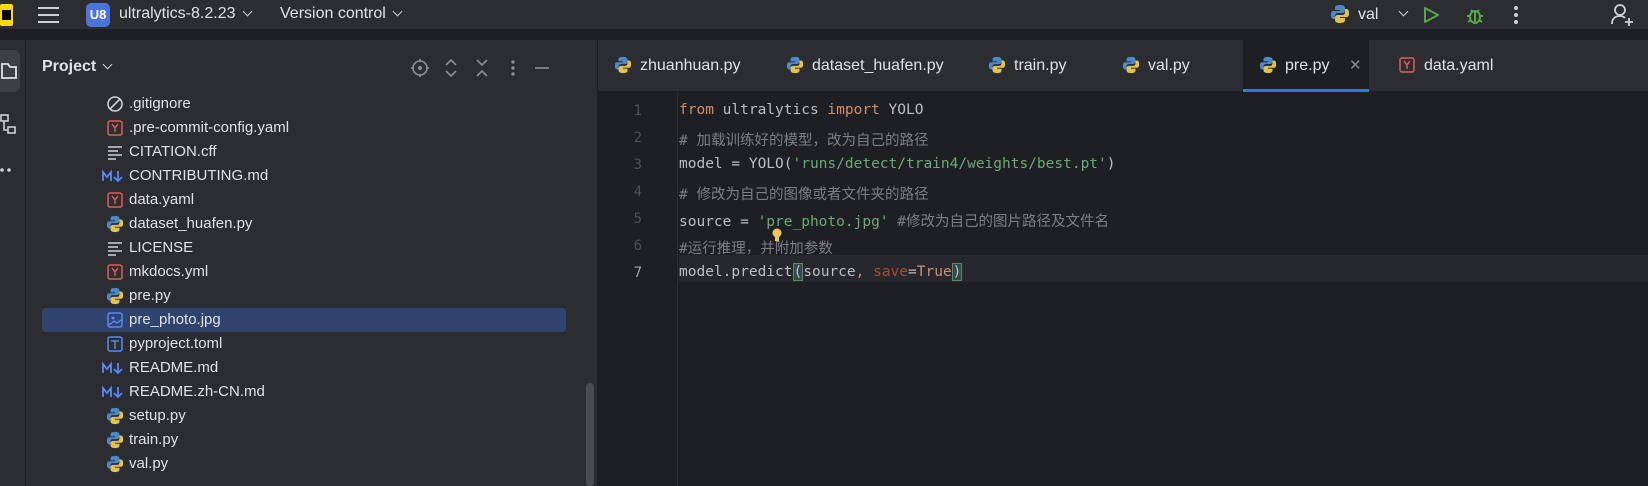  I want to click on tab-label: val.py, so click(1169, 65).